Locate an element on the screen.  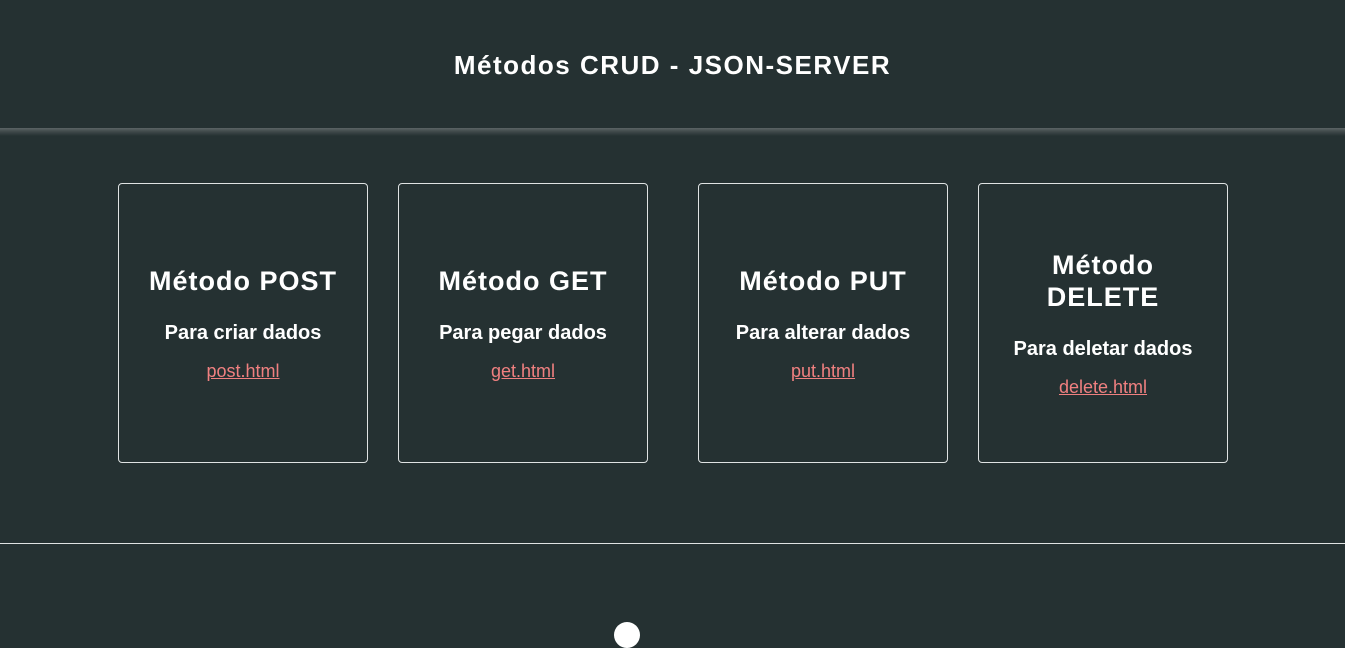
circle-icon is located at coordinates (627, 635).